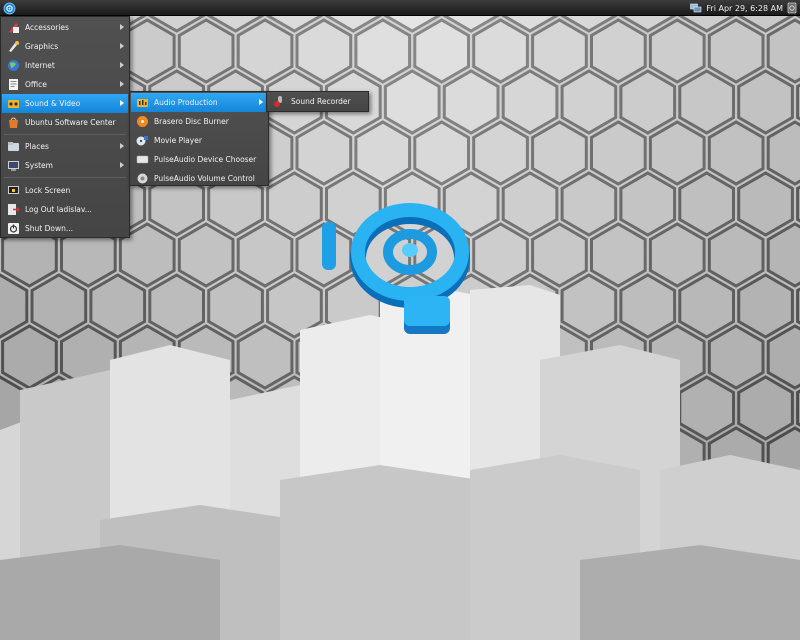  What do you see at coordinates (13, 229) in the screenshot?
I see `shut-down-icon` at bounding box center [13, 229].